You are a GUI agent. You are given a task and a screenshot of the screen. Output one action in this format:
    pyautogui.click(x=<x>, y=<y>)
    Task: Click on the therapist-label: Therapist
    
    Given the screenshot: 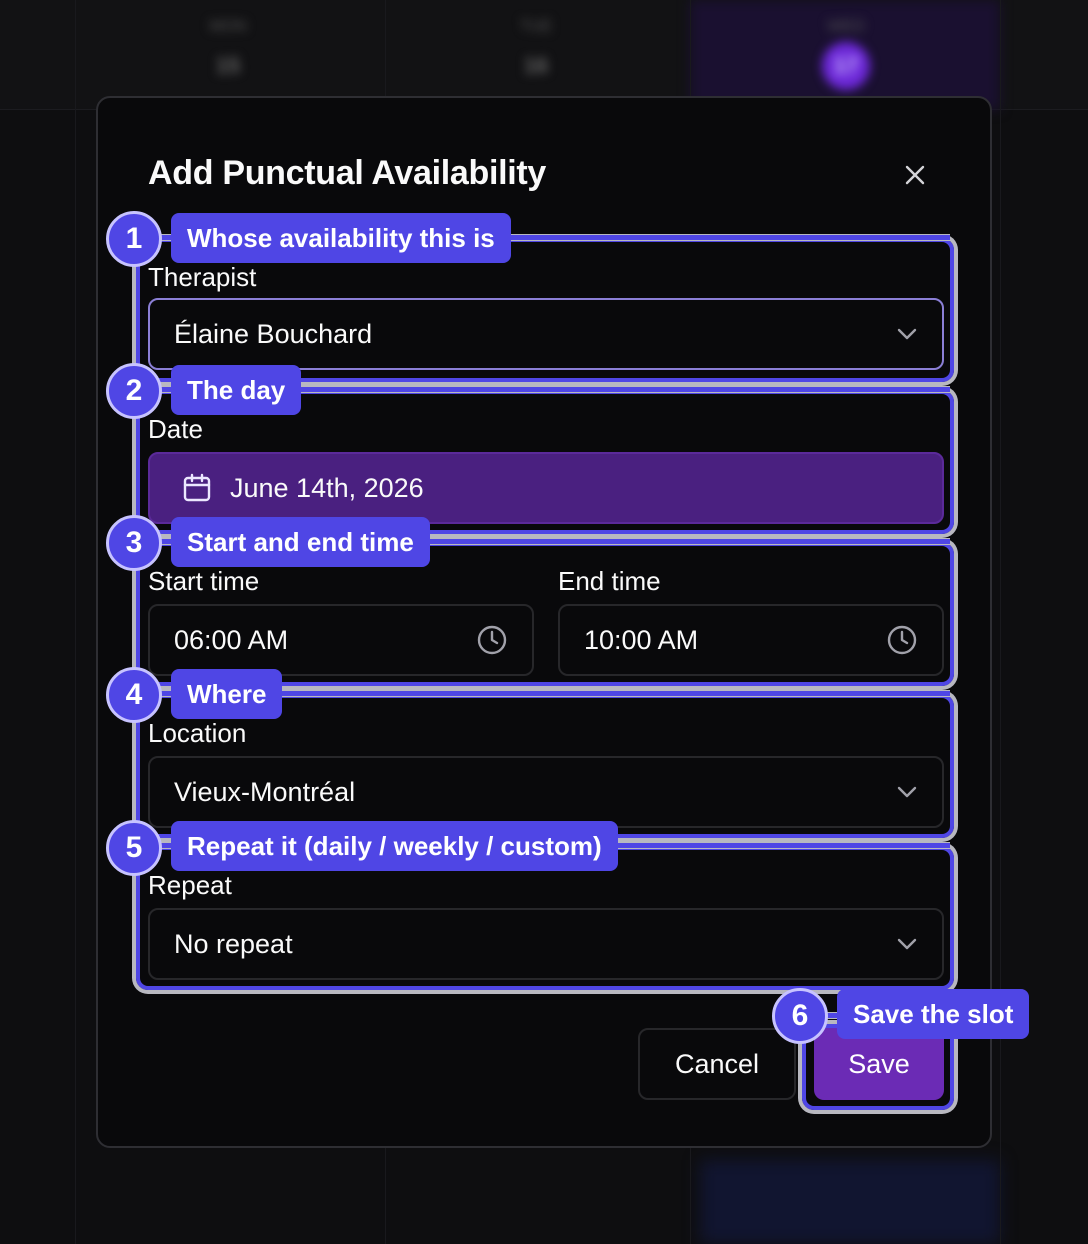 What is the action you would take?
    pyautogui.click(x=202, y=277)
    